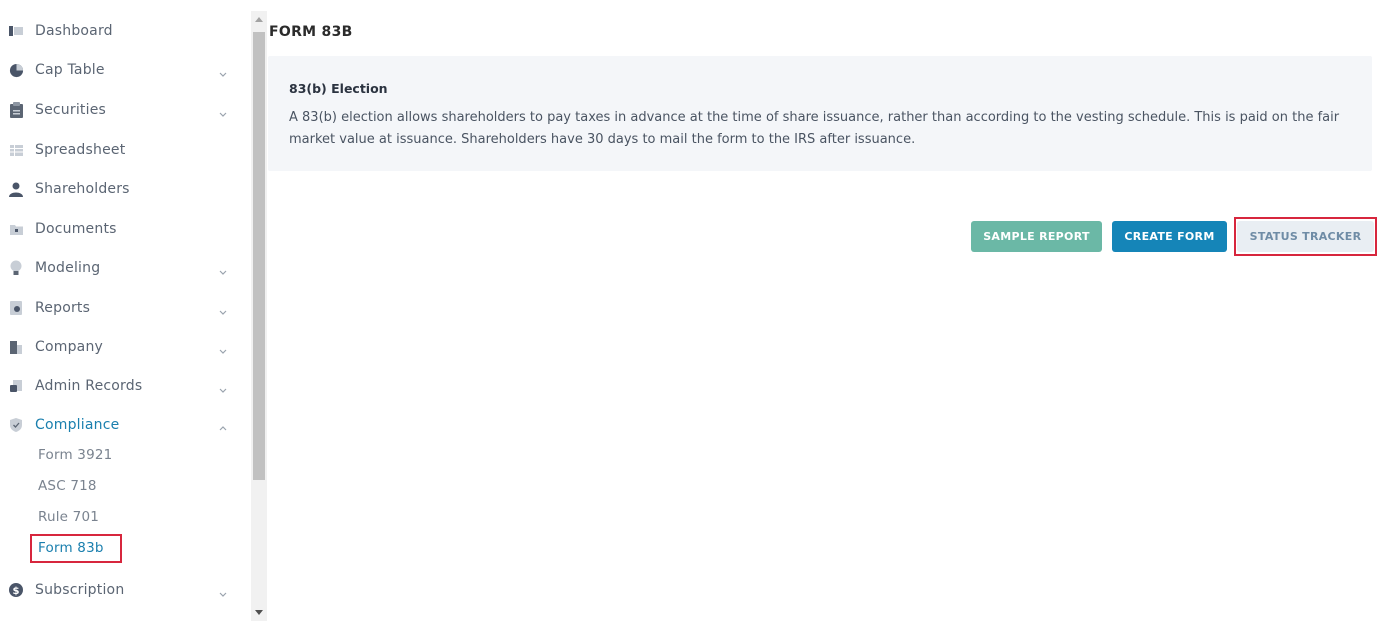 This screenshot has height=628, width=1380. What do you see at coordinates (74, 31) in the screenshot?
I see `sidebar-item-label: Dashboard` at bounding box center [74, 31].